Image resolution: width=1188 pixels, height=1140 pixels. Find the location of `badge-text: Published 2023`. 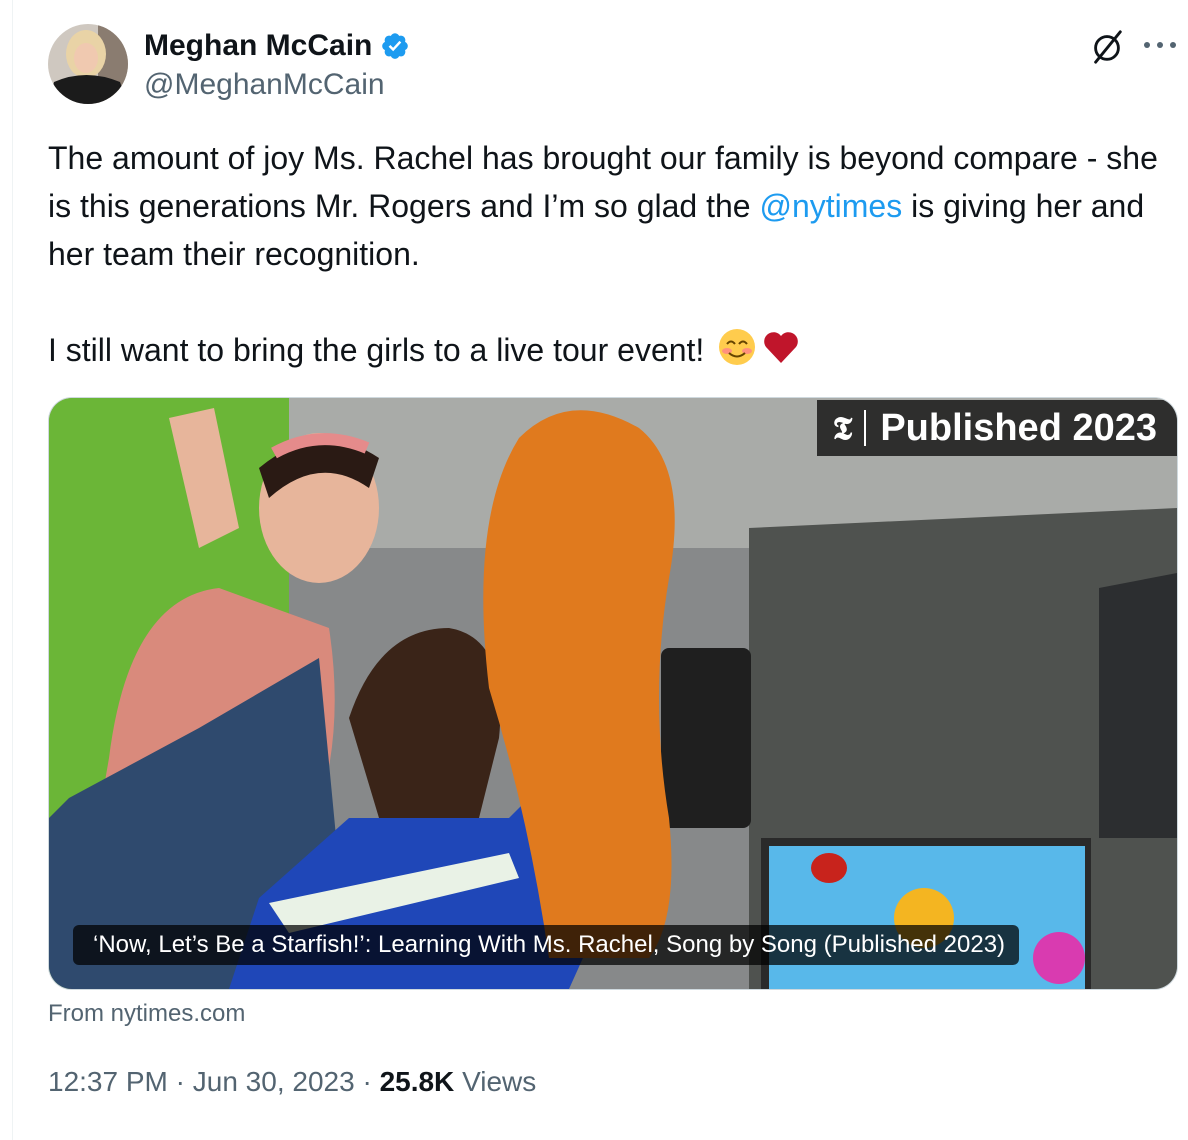

badge-text: Published 2023 is located at coordinates (1018, 427).